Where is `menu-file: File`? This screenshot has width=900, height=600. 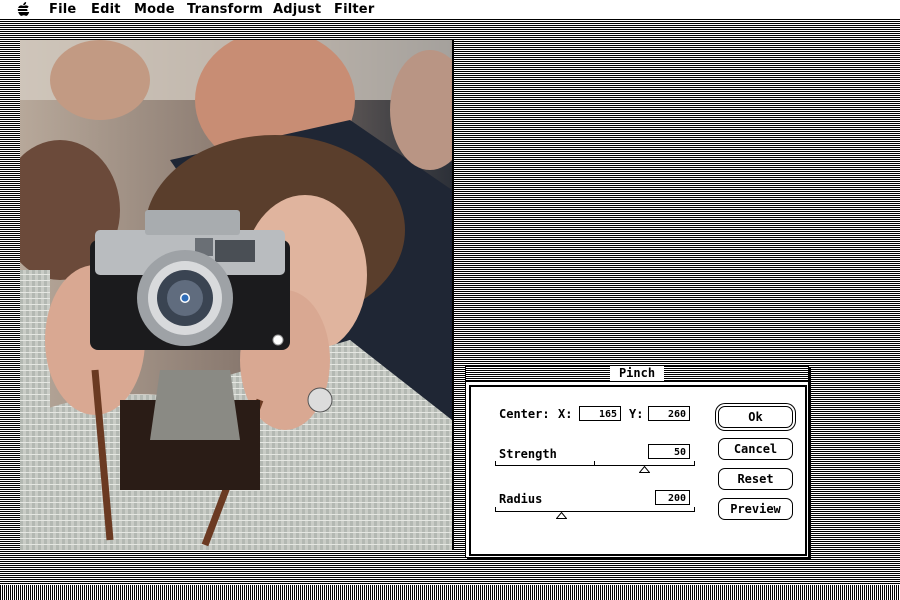 menu-file: File is located at coordinates (62, 9).